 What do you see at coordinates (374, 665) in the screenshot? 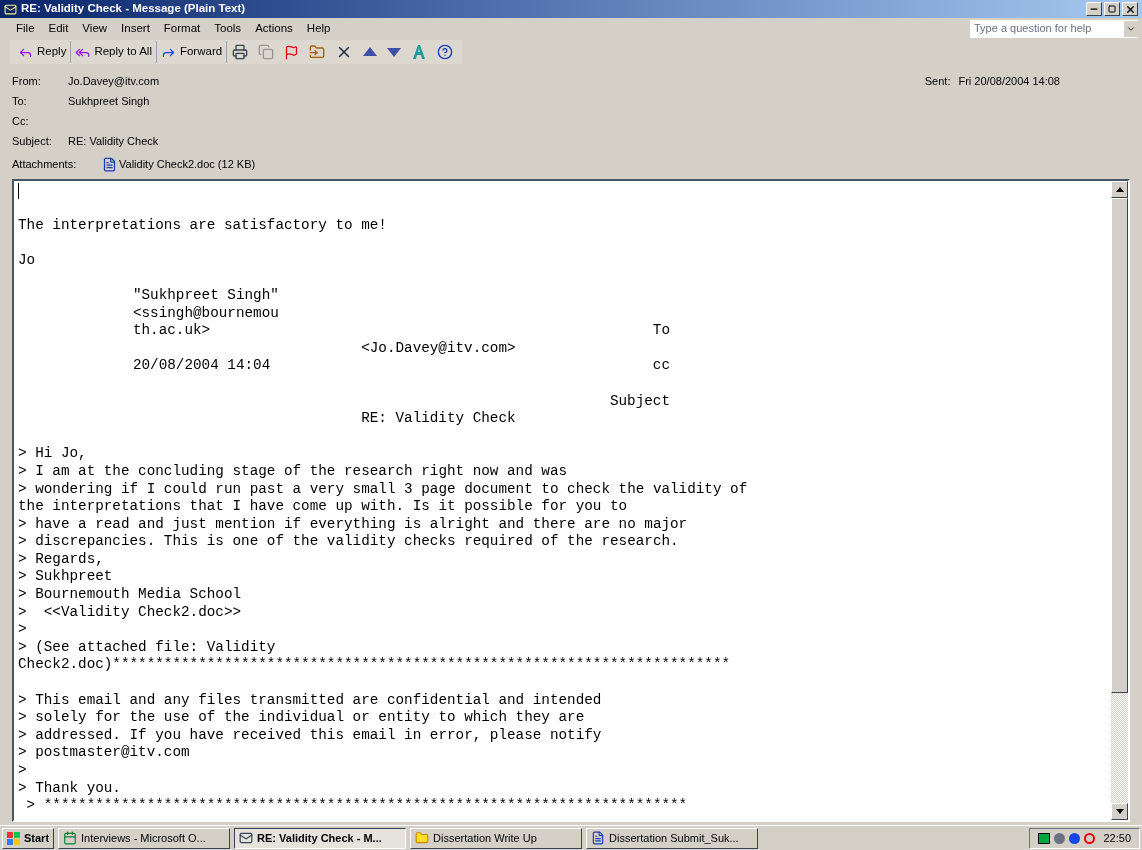
I see `quoted-line: Check2.doc)************************************************************************` at bounding box center [374, 665].